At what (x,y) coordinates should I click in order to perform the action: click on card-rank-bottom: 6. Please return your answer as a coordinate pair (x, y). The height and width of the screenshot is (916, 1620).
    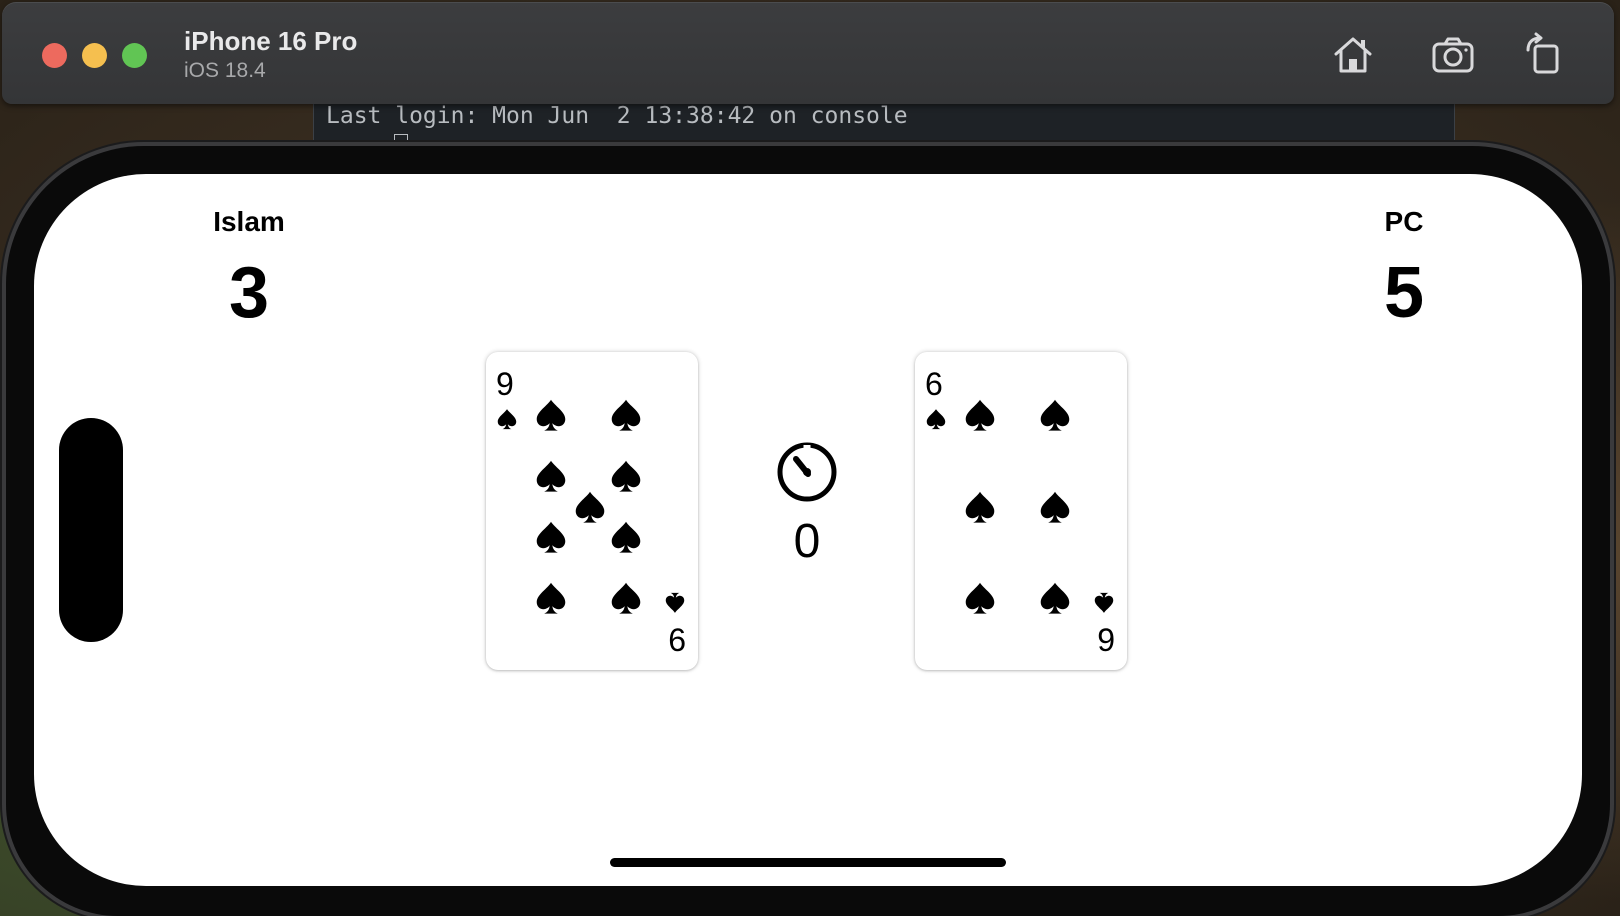
    Looking at the image, I should click on (677, 640).